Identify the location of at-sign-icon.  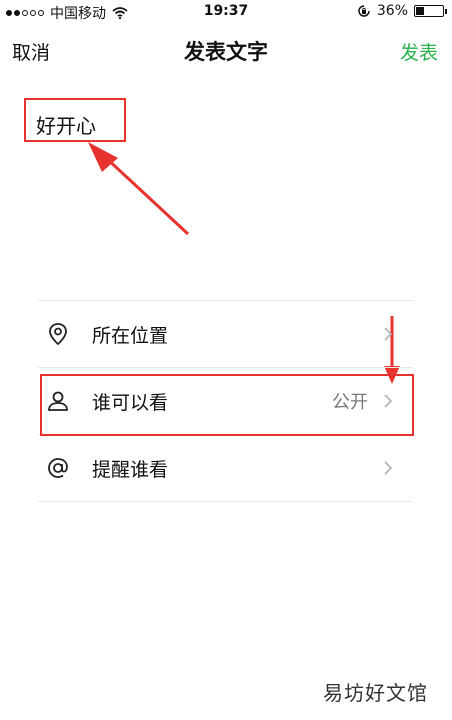
(58, 468).